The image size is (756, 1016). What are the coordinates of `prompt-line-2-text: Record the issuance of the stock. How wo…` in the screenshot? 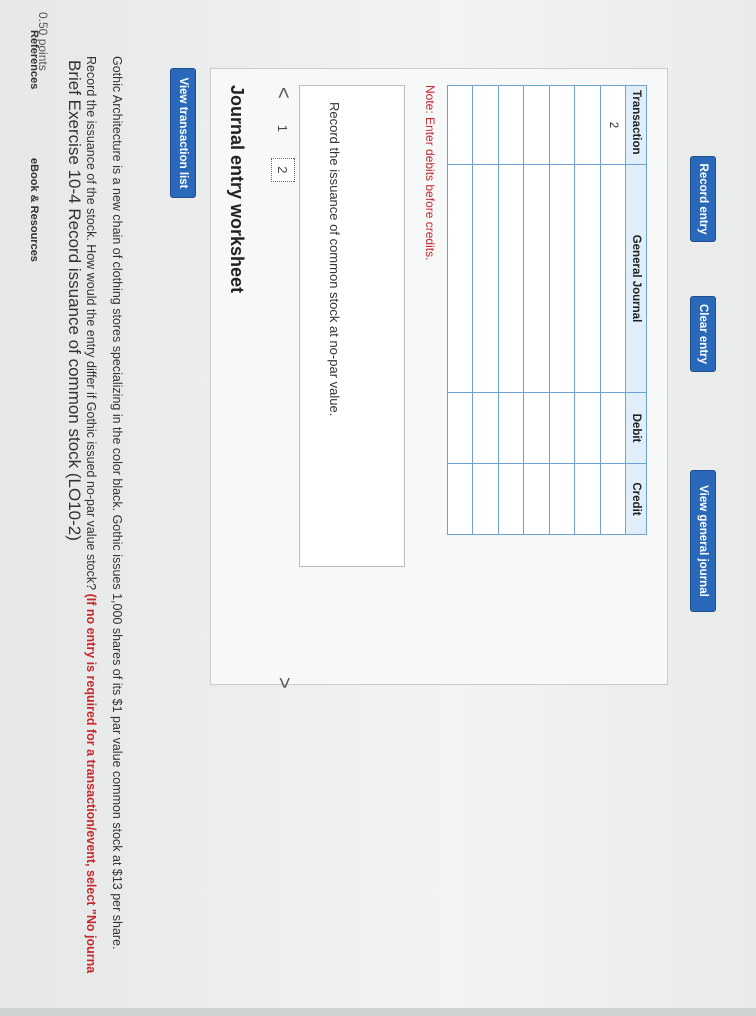 It's located at (91, 323).